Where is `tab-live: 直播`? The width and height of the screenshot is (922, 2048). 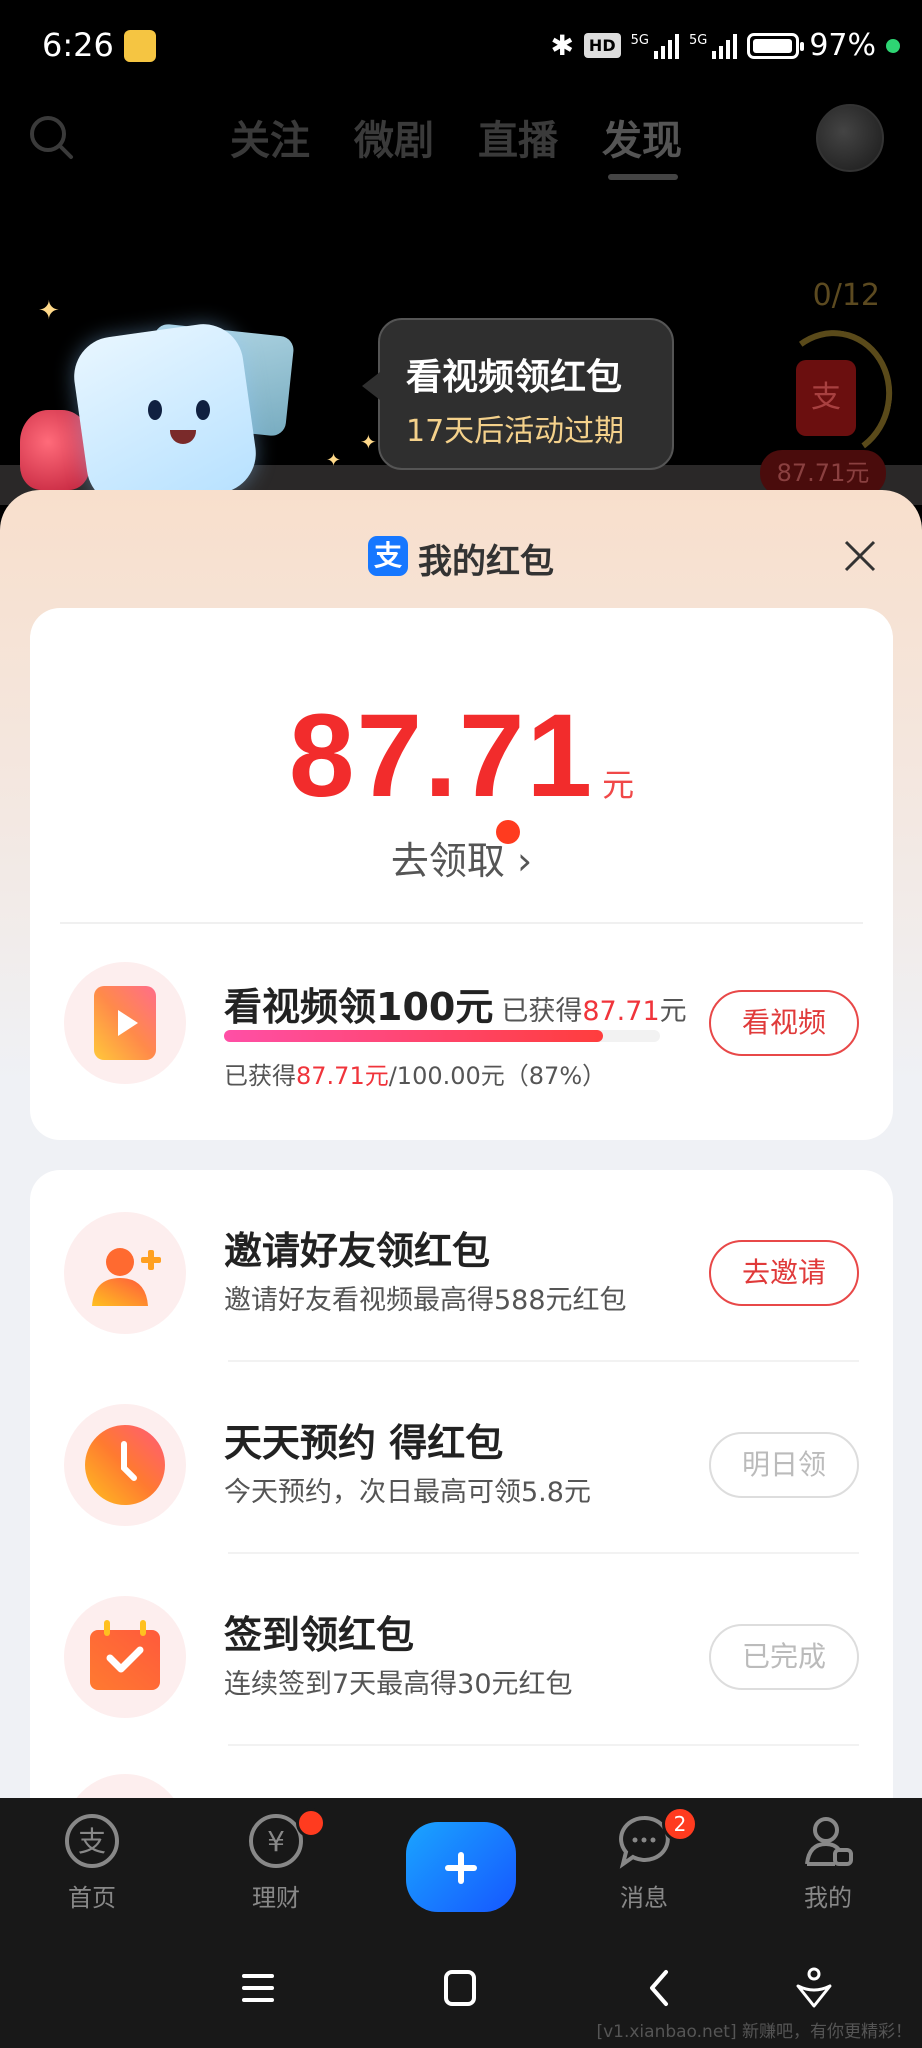 tab-live: 直播 is located at coordinates (518, 137).